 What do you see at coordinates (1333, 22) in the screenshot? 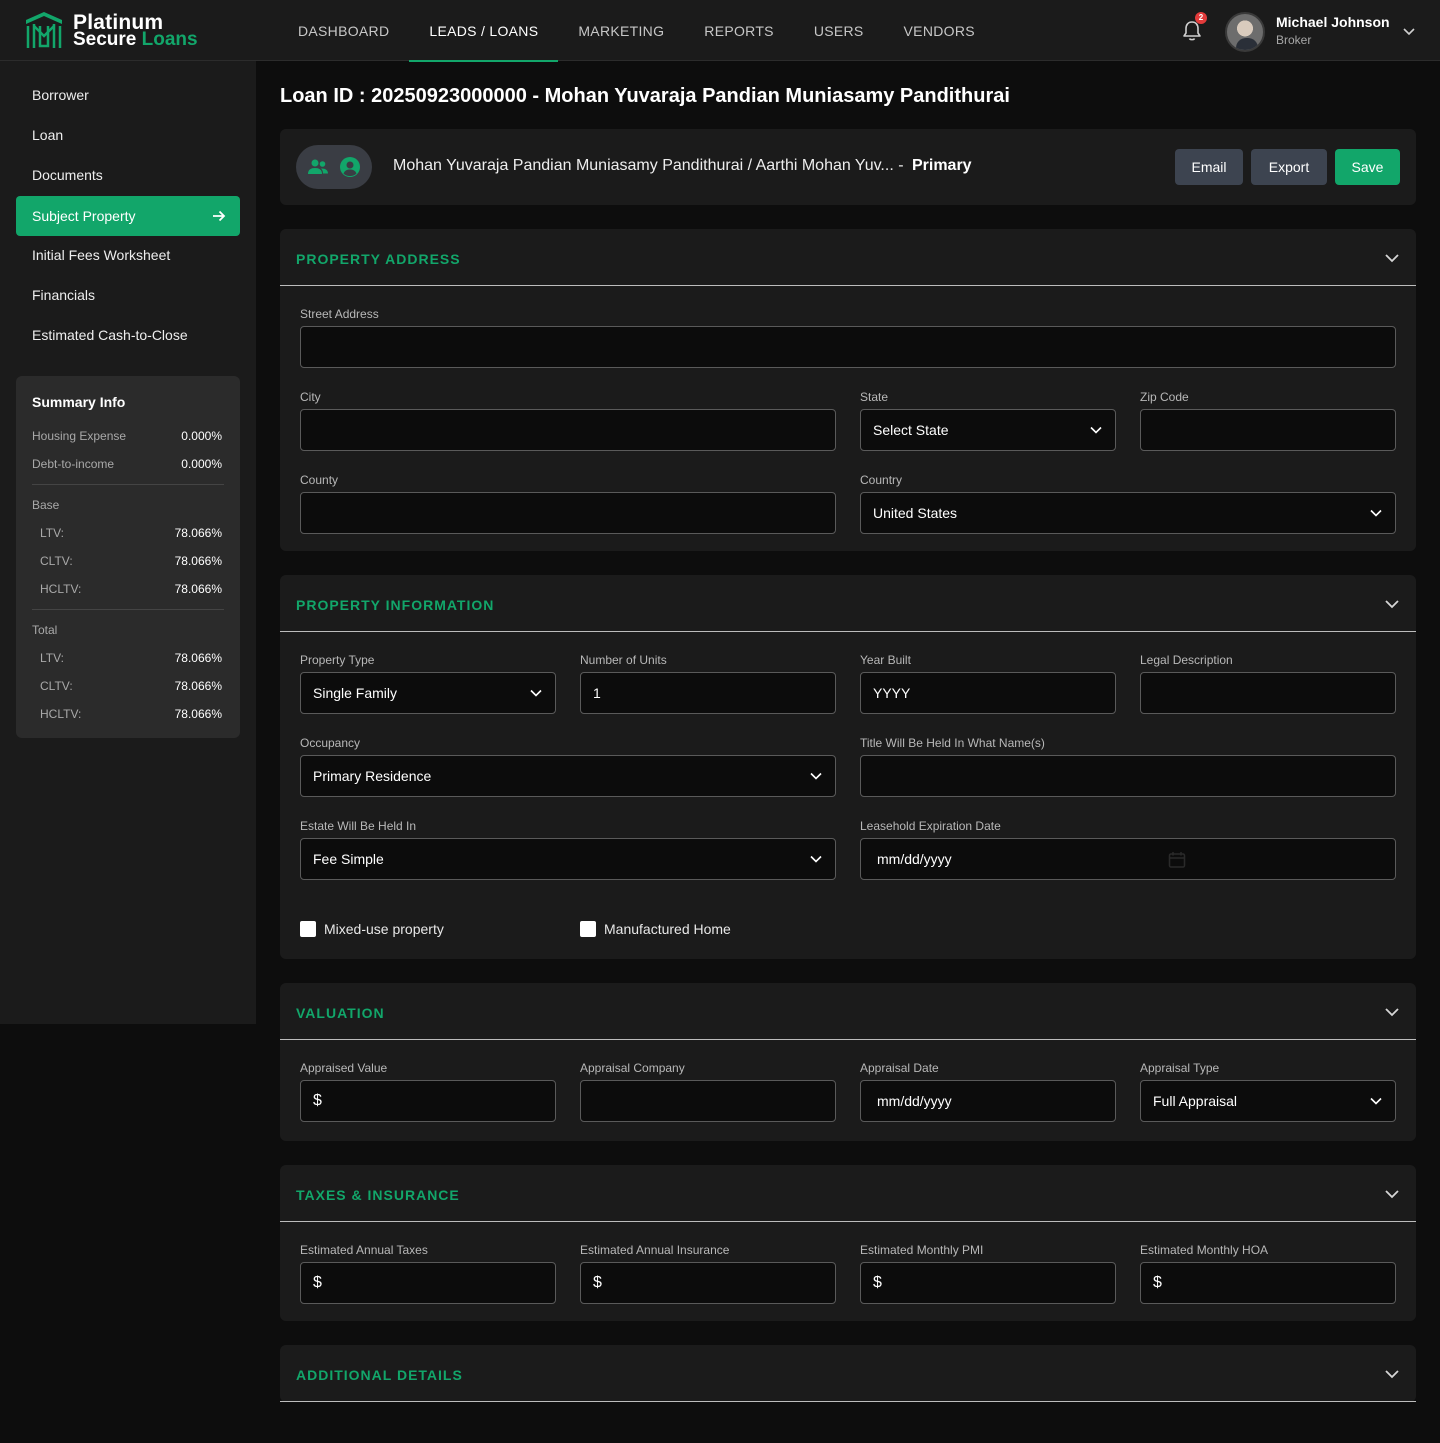
I see `user-name: Michael Johnson` at bounding box center [1333, 22].